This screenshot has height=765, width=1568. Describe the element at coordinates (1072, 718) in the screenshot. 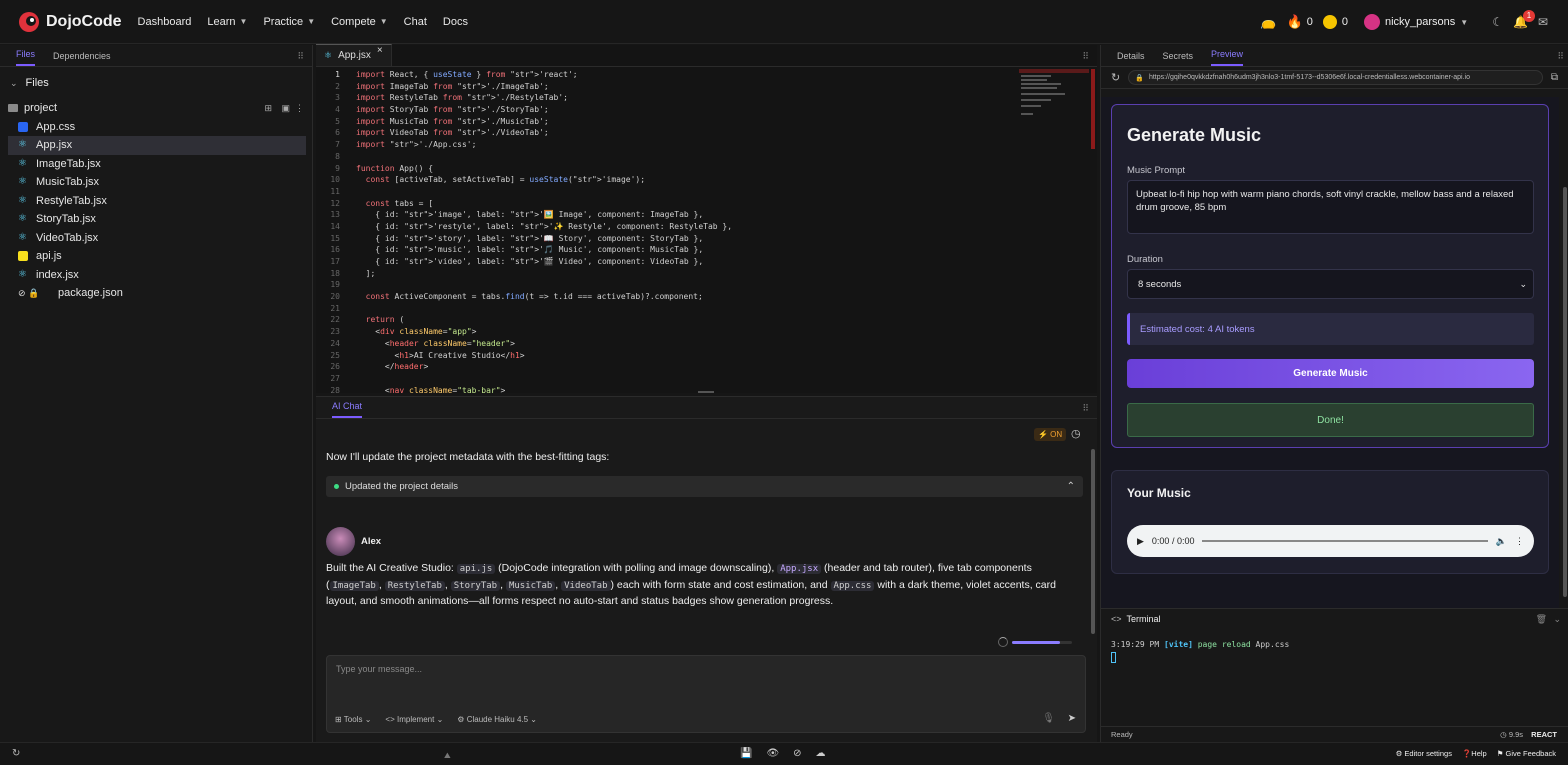

I see `send-icon: ➤` at that location.